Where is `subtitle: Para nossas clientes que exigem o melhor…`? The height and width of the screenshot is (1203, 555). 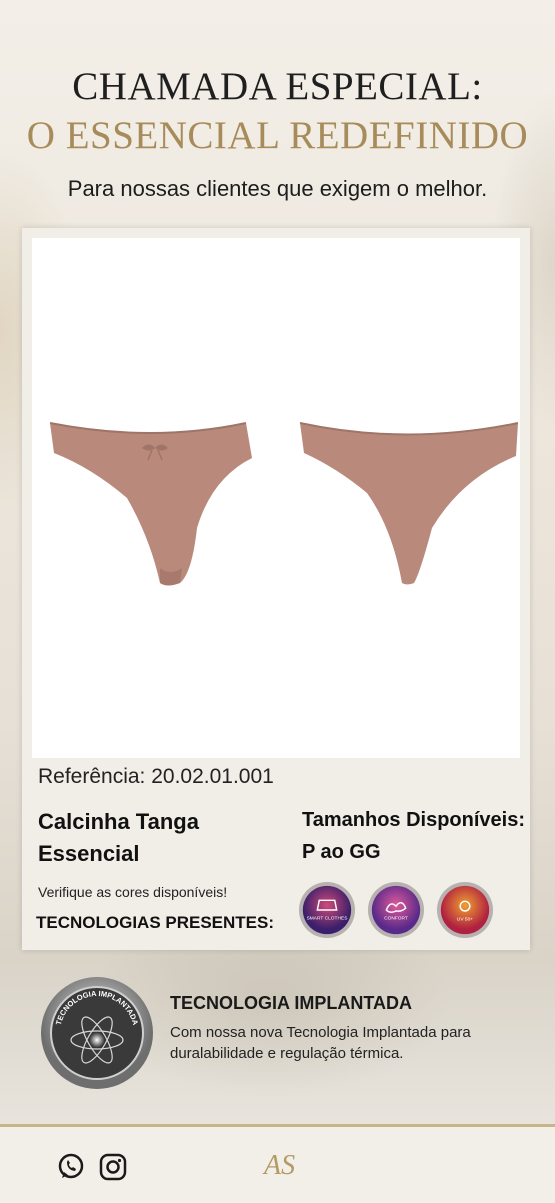
subtitle: Para nossas clientes que exigem o melhor… is located at coordinates (277, 188).